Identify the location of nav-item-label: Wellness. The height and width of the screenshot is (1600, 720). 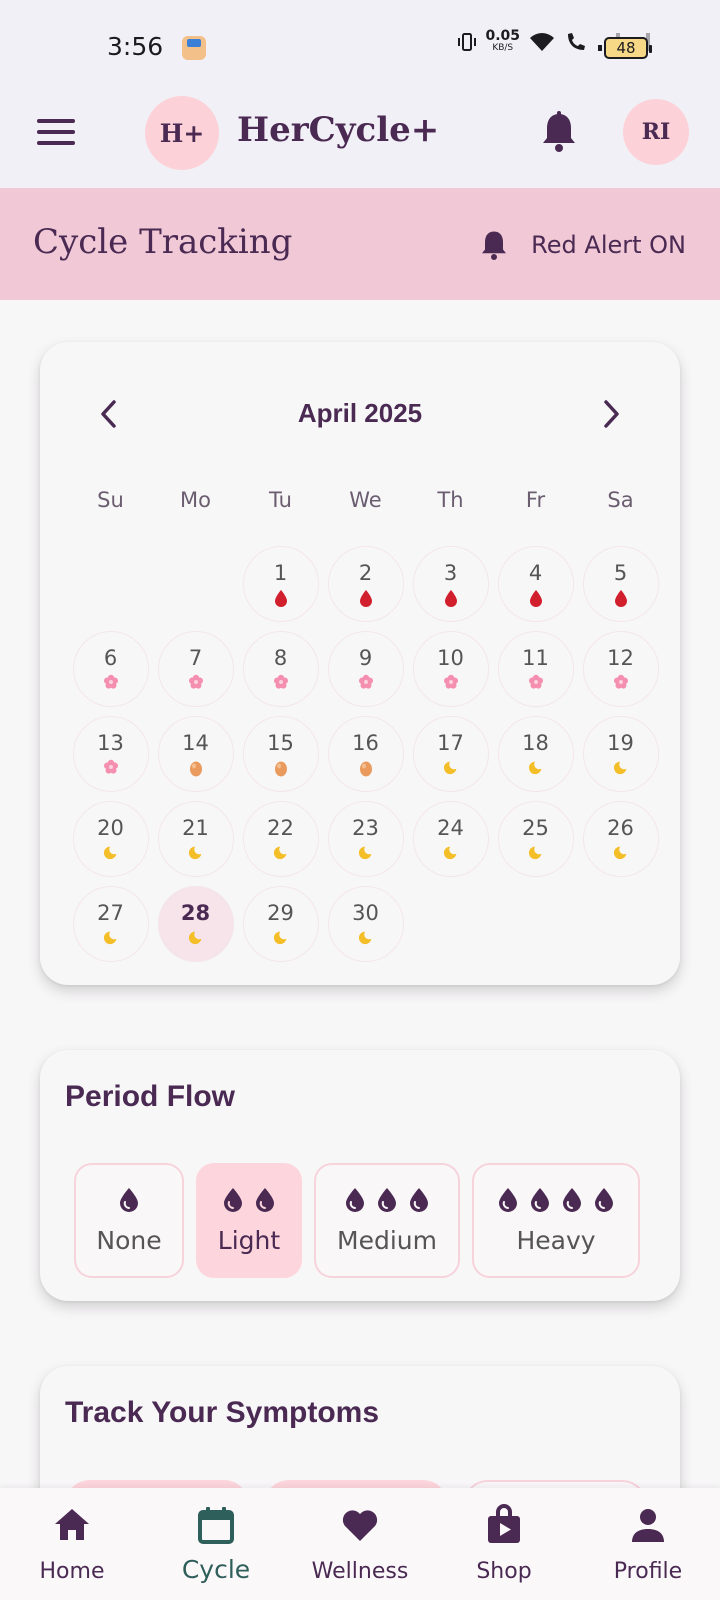
(360, 1571).